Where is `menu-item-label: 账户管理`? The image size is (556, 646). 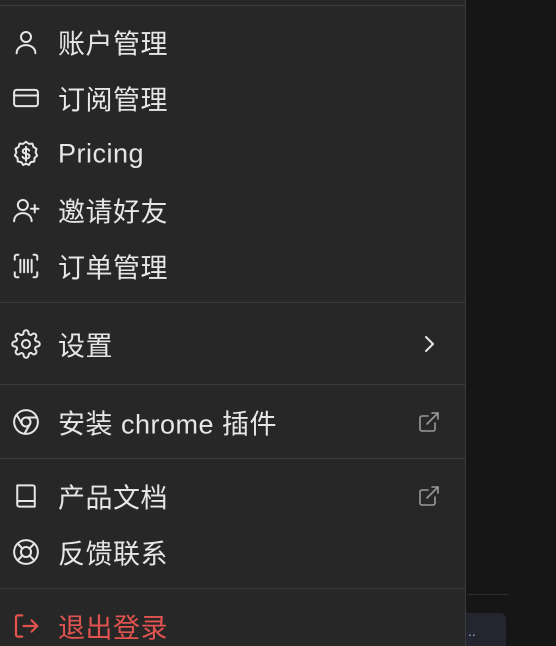
menu-item-label: 账户管理 is located at coordinates (113, 44).